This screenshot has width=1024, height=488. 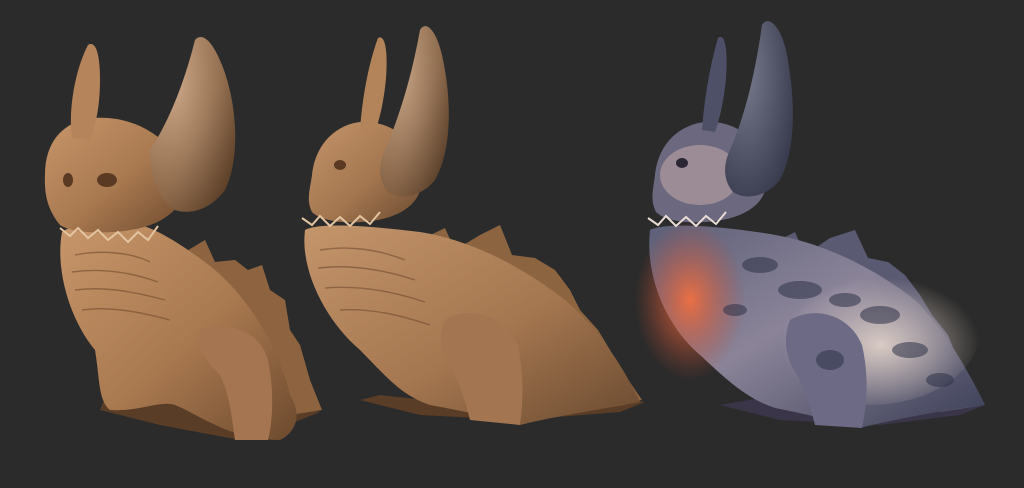 I want to click on chest-warm-glow, so click(x=690, y=300).